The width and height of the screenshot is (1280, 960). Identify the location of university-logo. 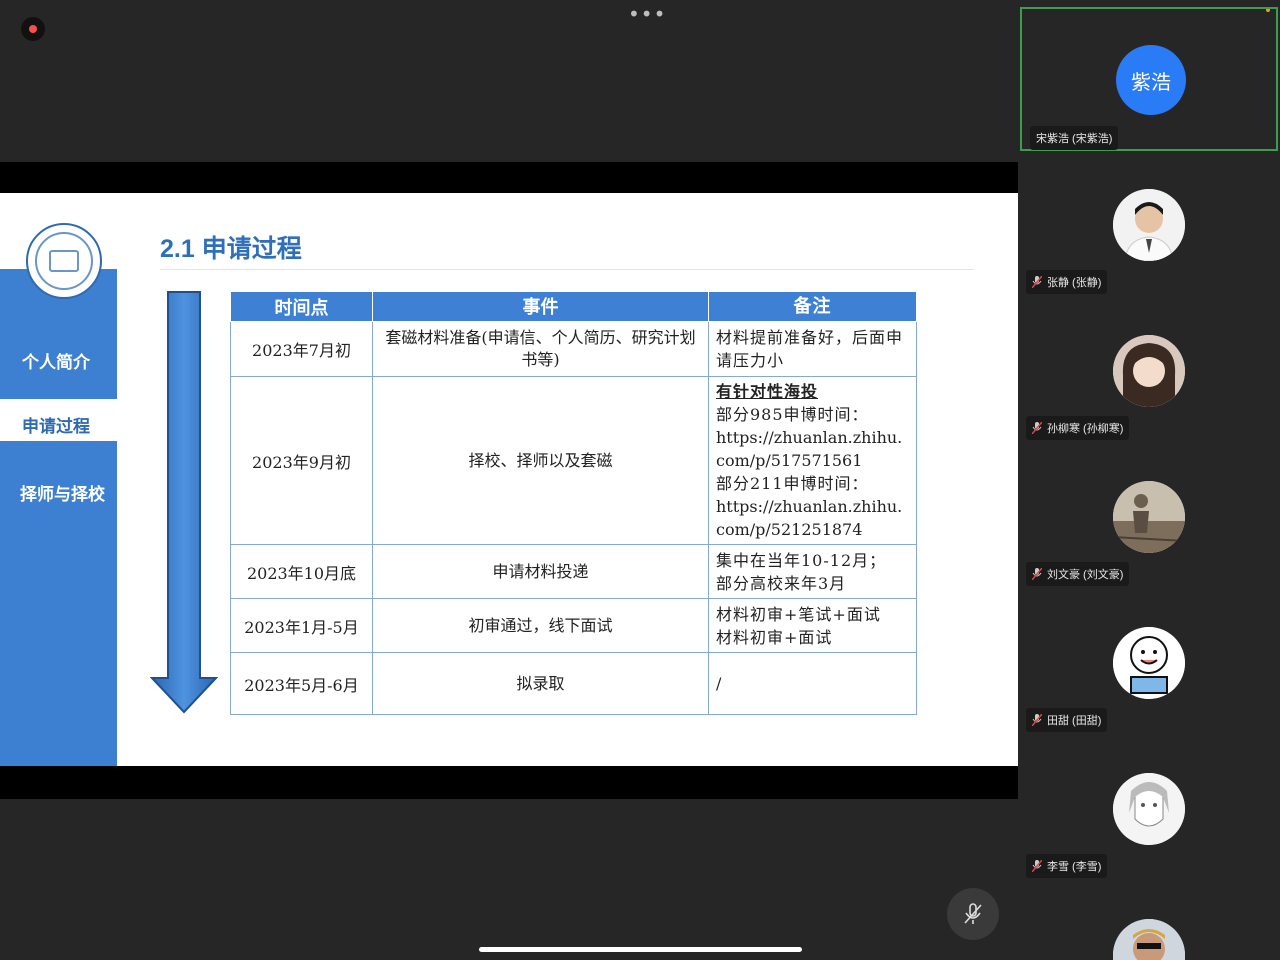
(64, 261).